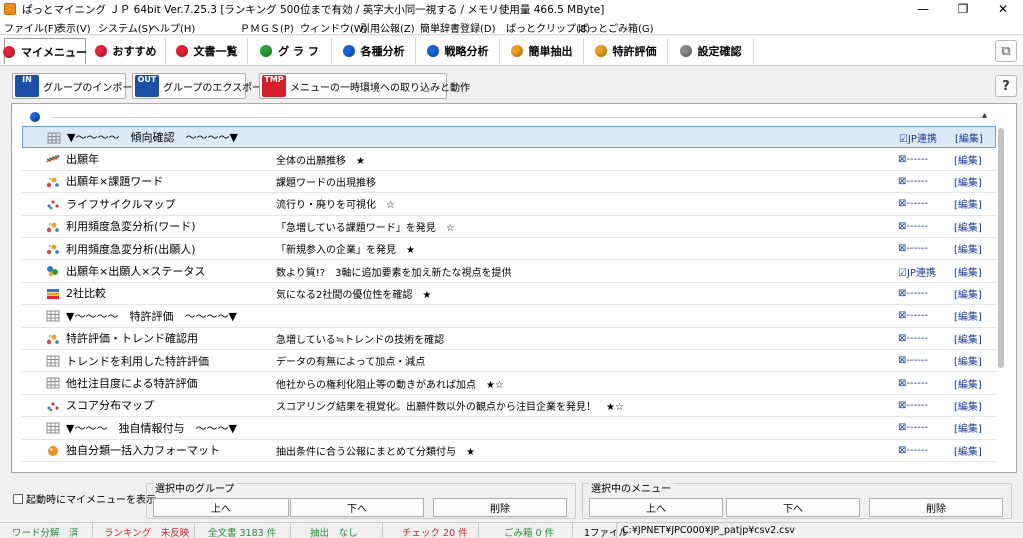 Image resolution: width=1023 pixels, height=538 pixels. Describe the element at coordinates (334, 27) in the screenshot. I see `menu-window: ウィンドウ(W)` at that location.